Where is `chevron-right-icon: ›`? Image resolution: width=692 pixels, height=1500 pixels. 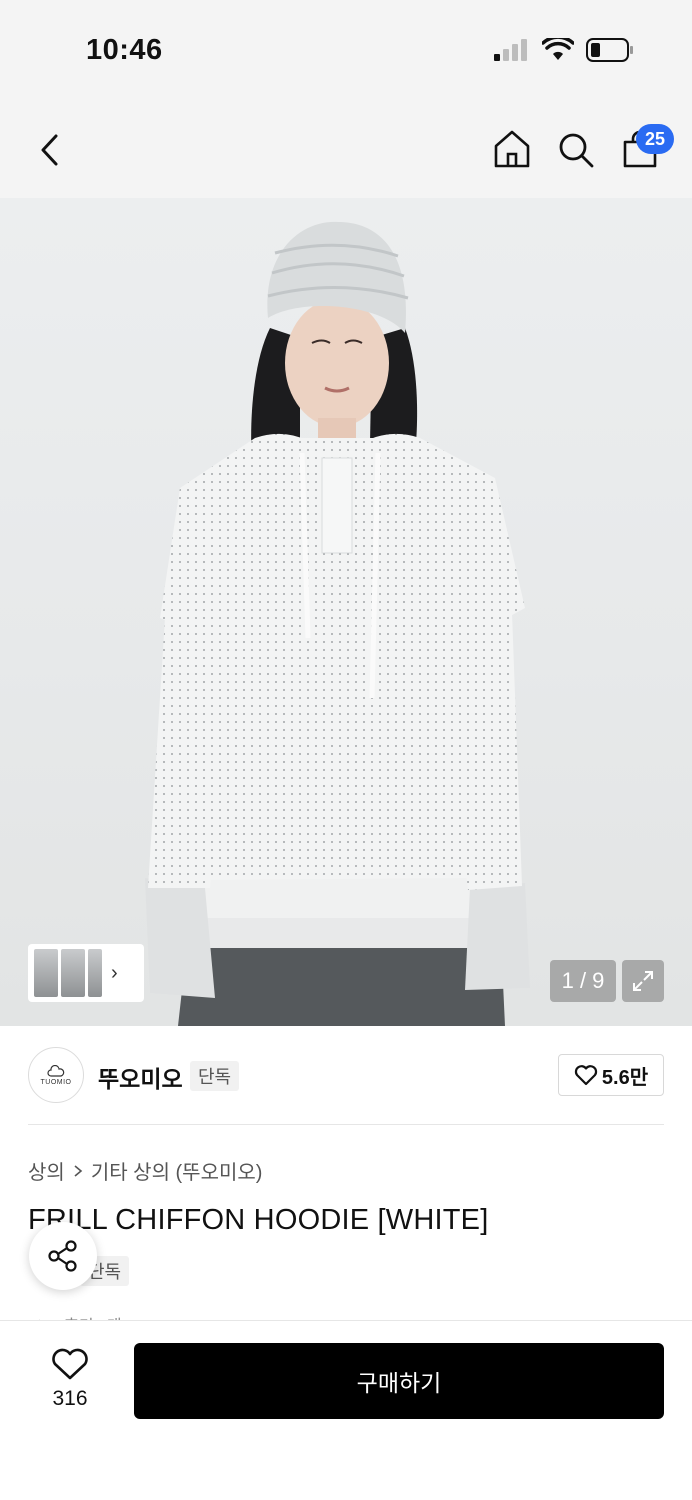
chevron-right-icon: › is located at coordinates (114, 973).